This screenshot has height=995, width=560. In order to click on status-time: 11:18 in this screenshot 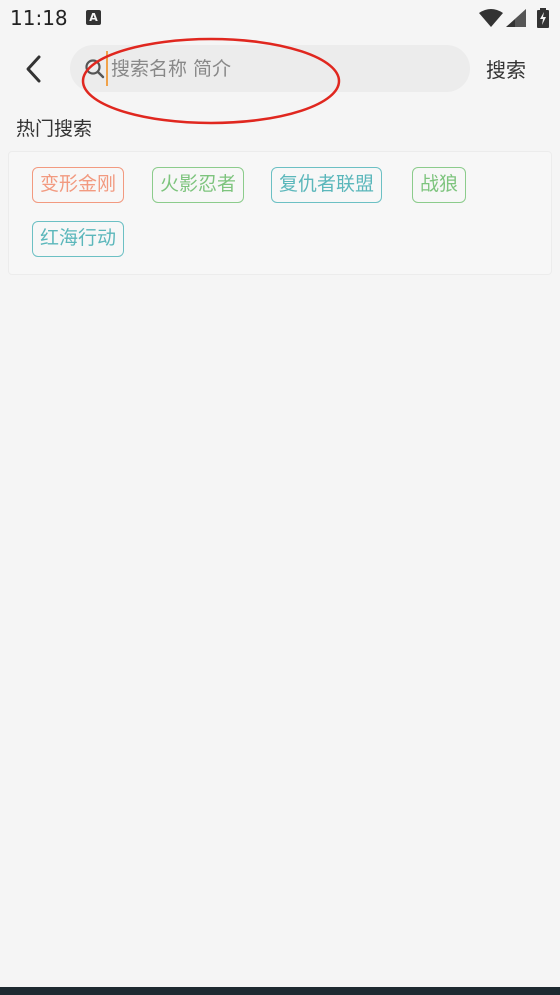, I will do `click(39, 18)`.